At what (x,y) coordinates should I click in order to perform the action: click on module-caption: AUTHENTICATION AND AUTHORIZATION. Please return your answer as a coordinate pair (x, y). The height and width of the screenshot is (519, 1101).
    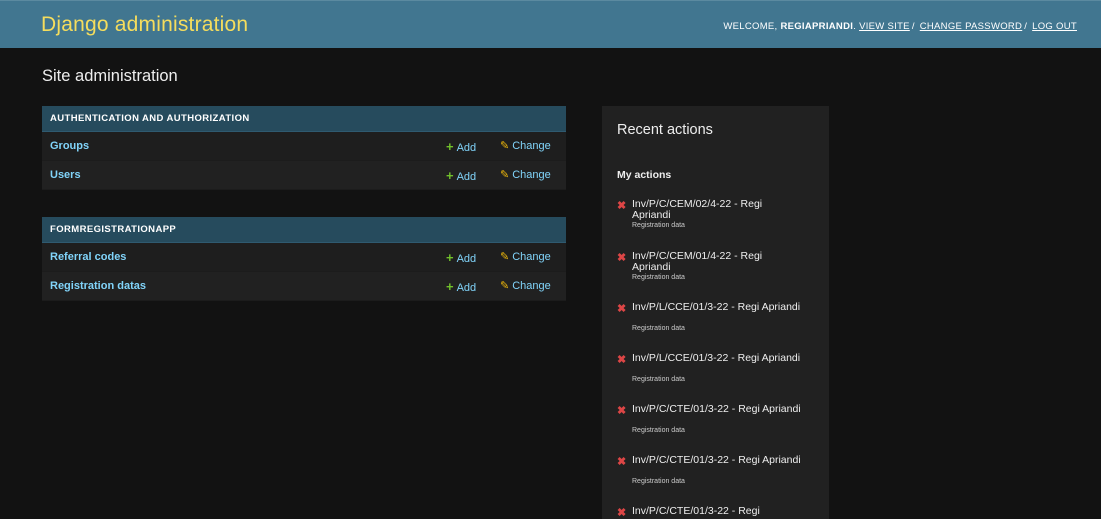
    Looking at the image, I should click on (304, 119).